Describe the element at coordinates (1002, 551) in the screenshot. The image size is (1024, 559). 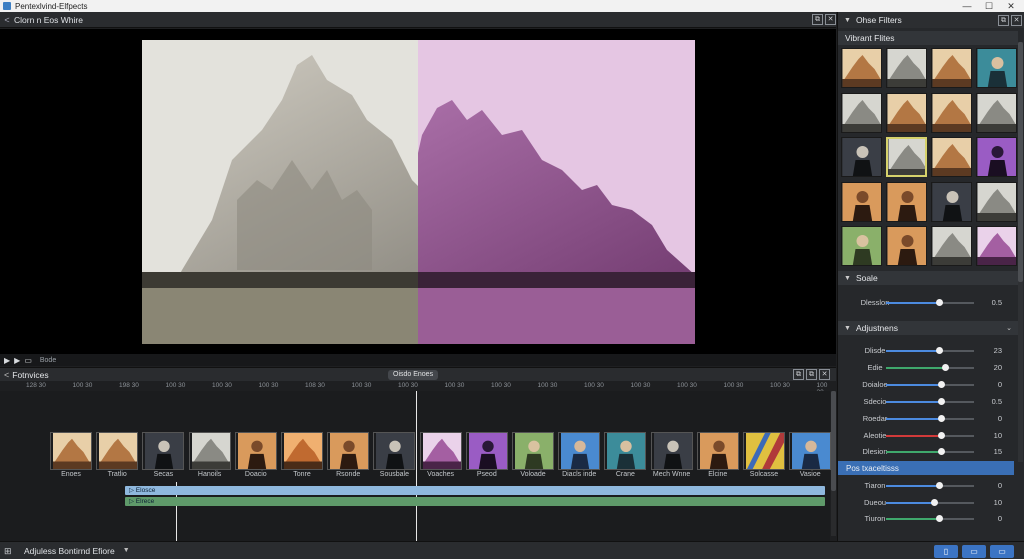
I see `status-button-3: ▭` at that location.